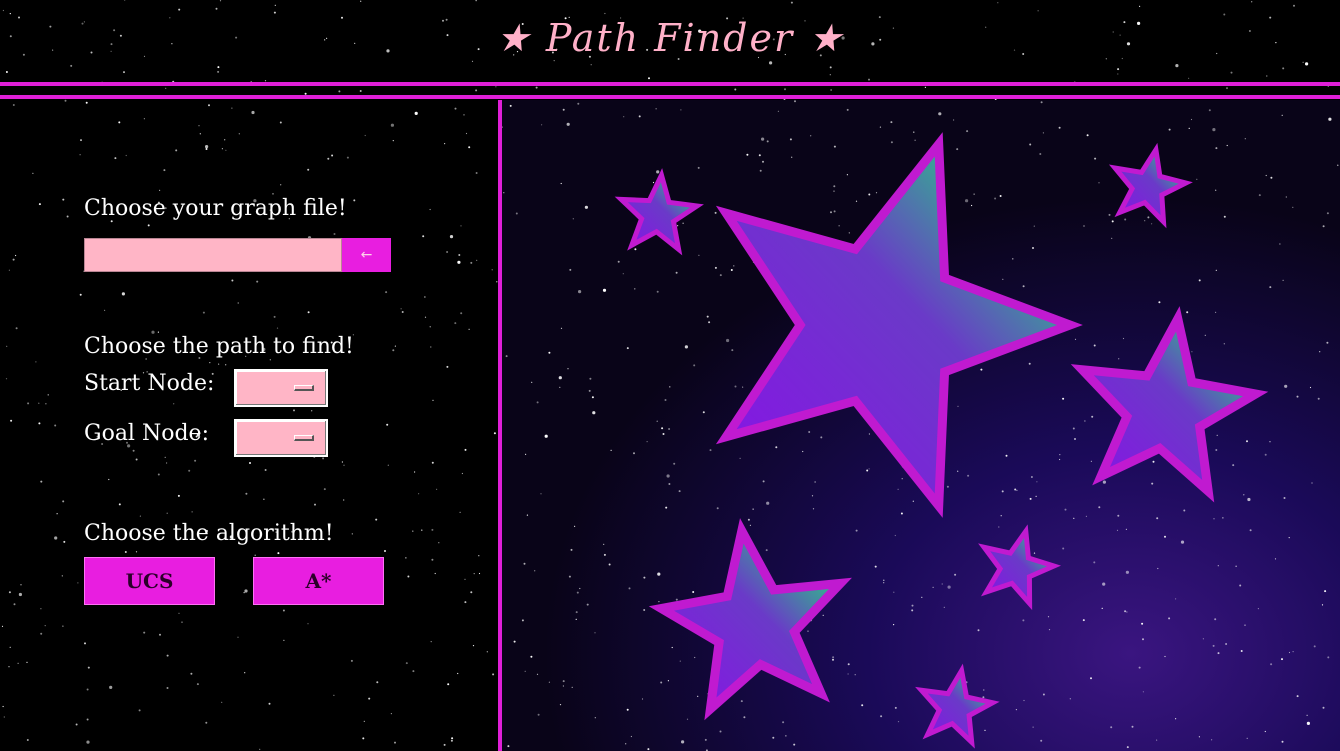  What do you see at coordinates (281, 438) in the screenshot?
I see `goal-node-select` at bounding box center [281, 438].